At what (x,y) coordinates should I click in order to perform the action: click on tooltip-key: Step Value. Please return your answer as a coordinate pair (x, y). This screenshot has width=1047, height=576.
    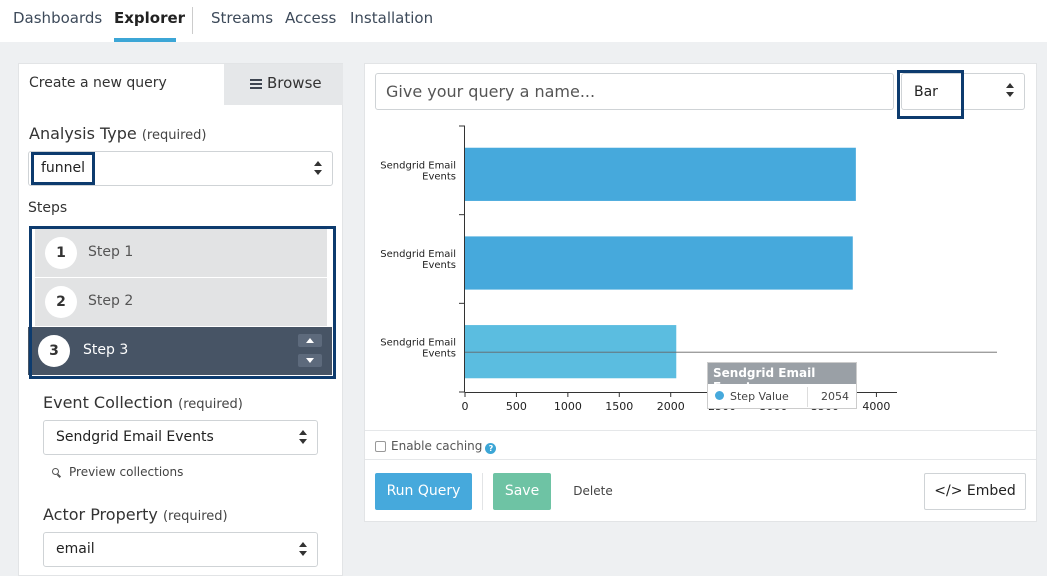
    Looking at the image, I should click on (759, 396).